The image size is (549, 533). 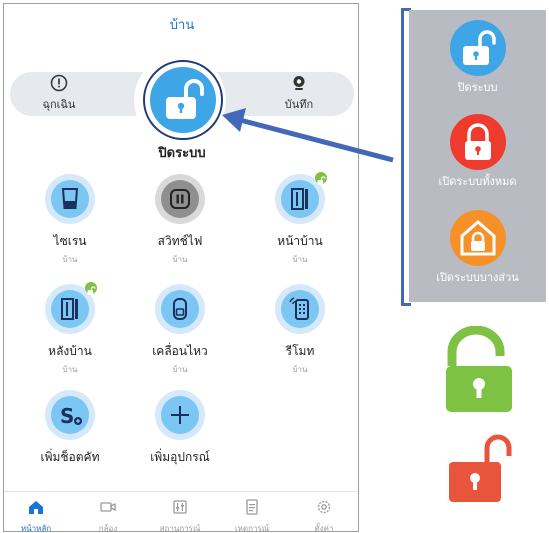 What do you see at coordinates (180, 428) in the screenshot?
I see `add-device-button: เพิ่มอุปกรณ์` at bounding box center [180, 428].